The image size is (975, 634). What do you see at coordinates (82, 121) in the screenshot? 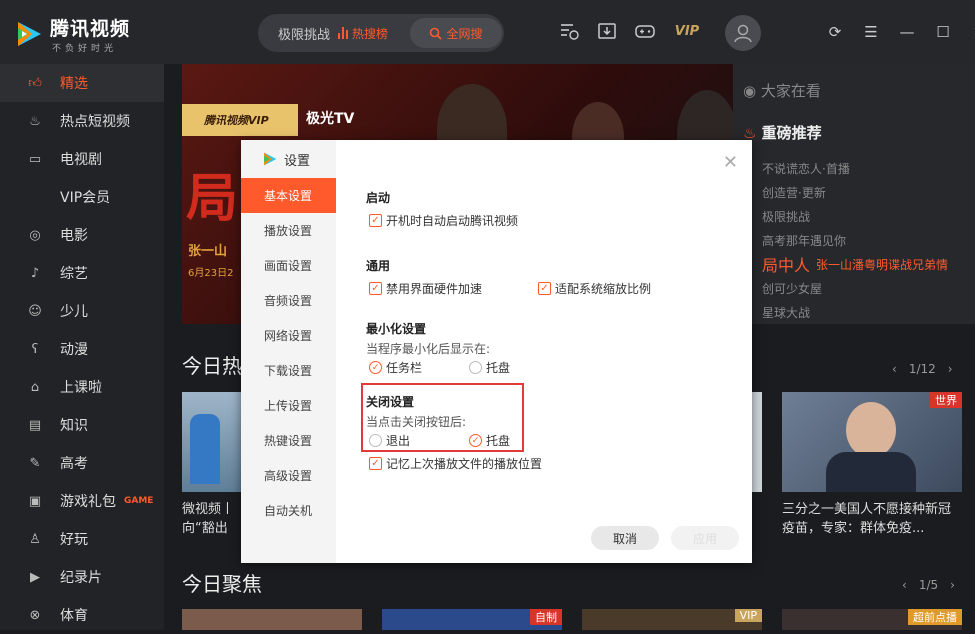
I see `sidebar-item: ♨ 热点短视频` at bounding box center [82, 121].